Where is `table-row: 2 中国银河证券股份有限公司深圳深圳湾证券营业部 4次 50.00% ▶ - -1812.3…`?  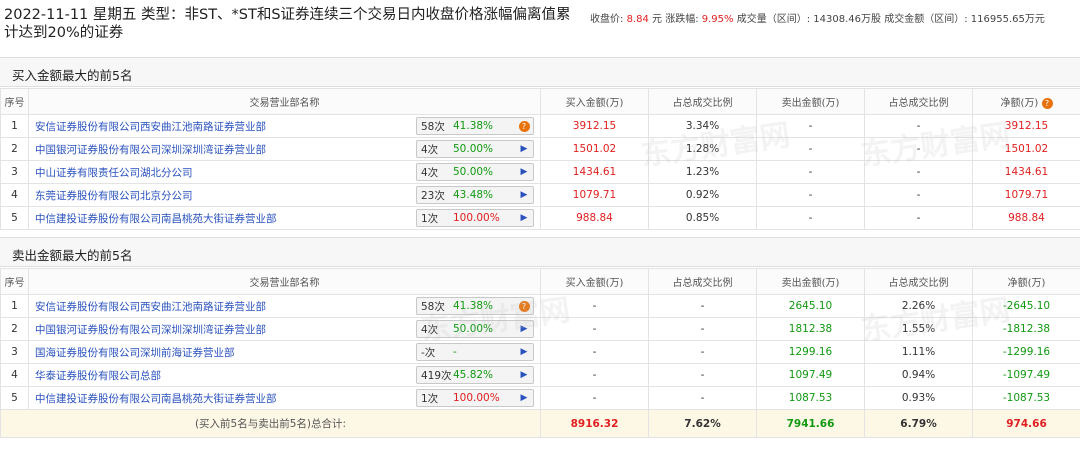
table-row: 2 中国银河证券股份有限公司深圳深圳湾证券营业部 4次 50.00% ▶ - -1812.3… is located at coordinates (540, 329).